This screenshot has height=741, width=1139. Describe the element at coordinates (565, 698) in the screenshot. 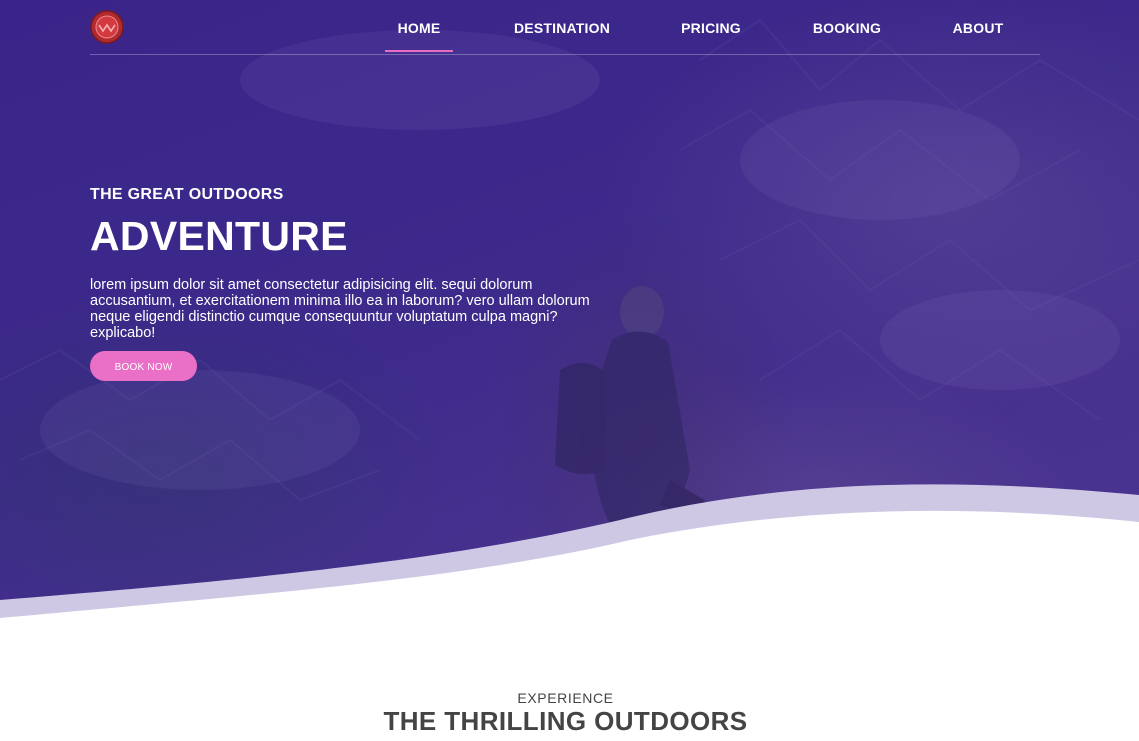

I see `section-subtitle: EXPERIENCE` at that location.